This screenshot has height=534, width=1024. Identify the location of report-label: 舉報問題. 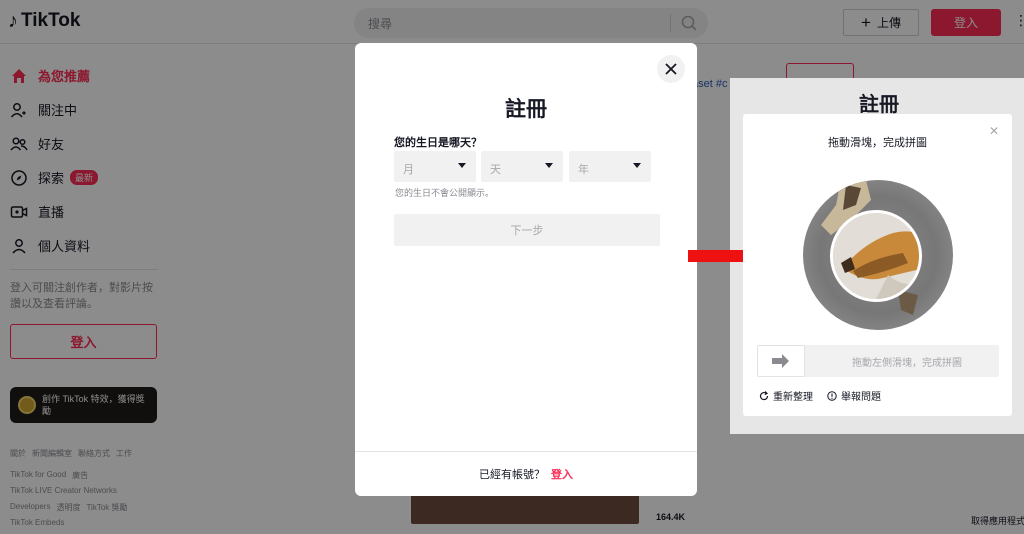
(861, 397).